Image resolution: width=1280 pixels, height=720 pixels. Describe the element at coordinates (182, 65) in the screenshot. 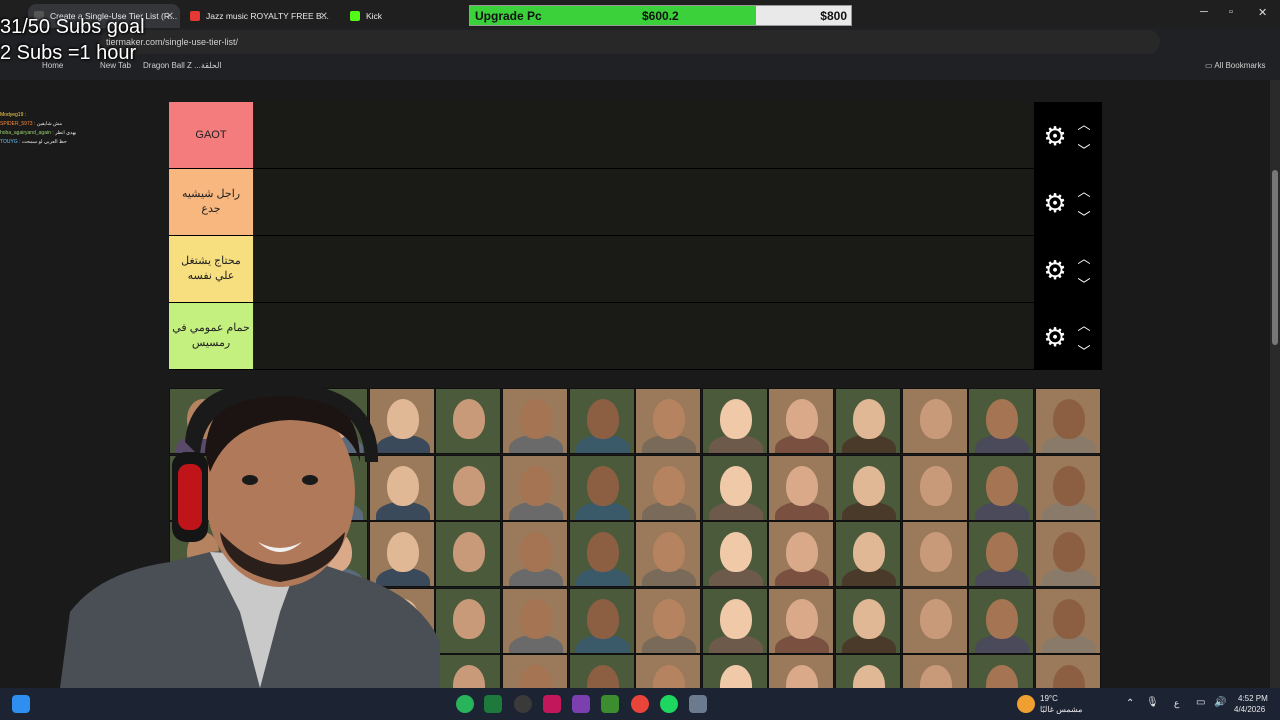

I see `bookmark-dragon-ball: Dragon Ball Z ...الحلقة` at that location.